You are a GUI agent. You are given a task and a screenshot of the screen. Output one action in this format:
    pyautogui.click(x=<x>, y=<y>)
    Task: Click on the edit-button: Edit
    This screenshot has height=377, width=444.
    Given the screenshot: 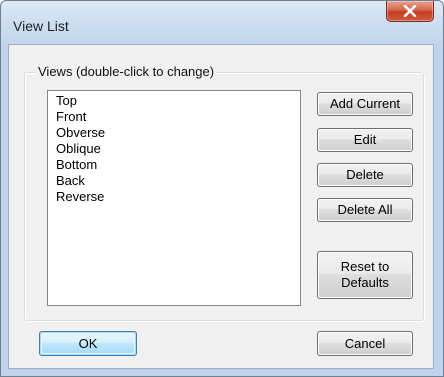 What is the action you would take?
    pyautogui.click(x=365, y=140)
    